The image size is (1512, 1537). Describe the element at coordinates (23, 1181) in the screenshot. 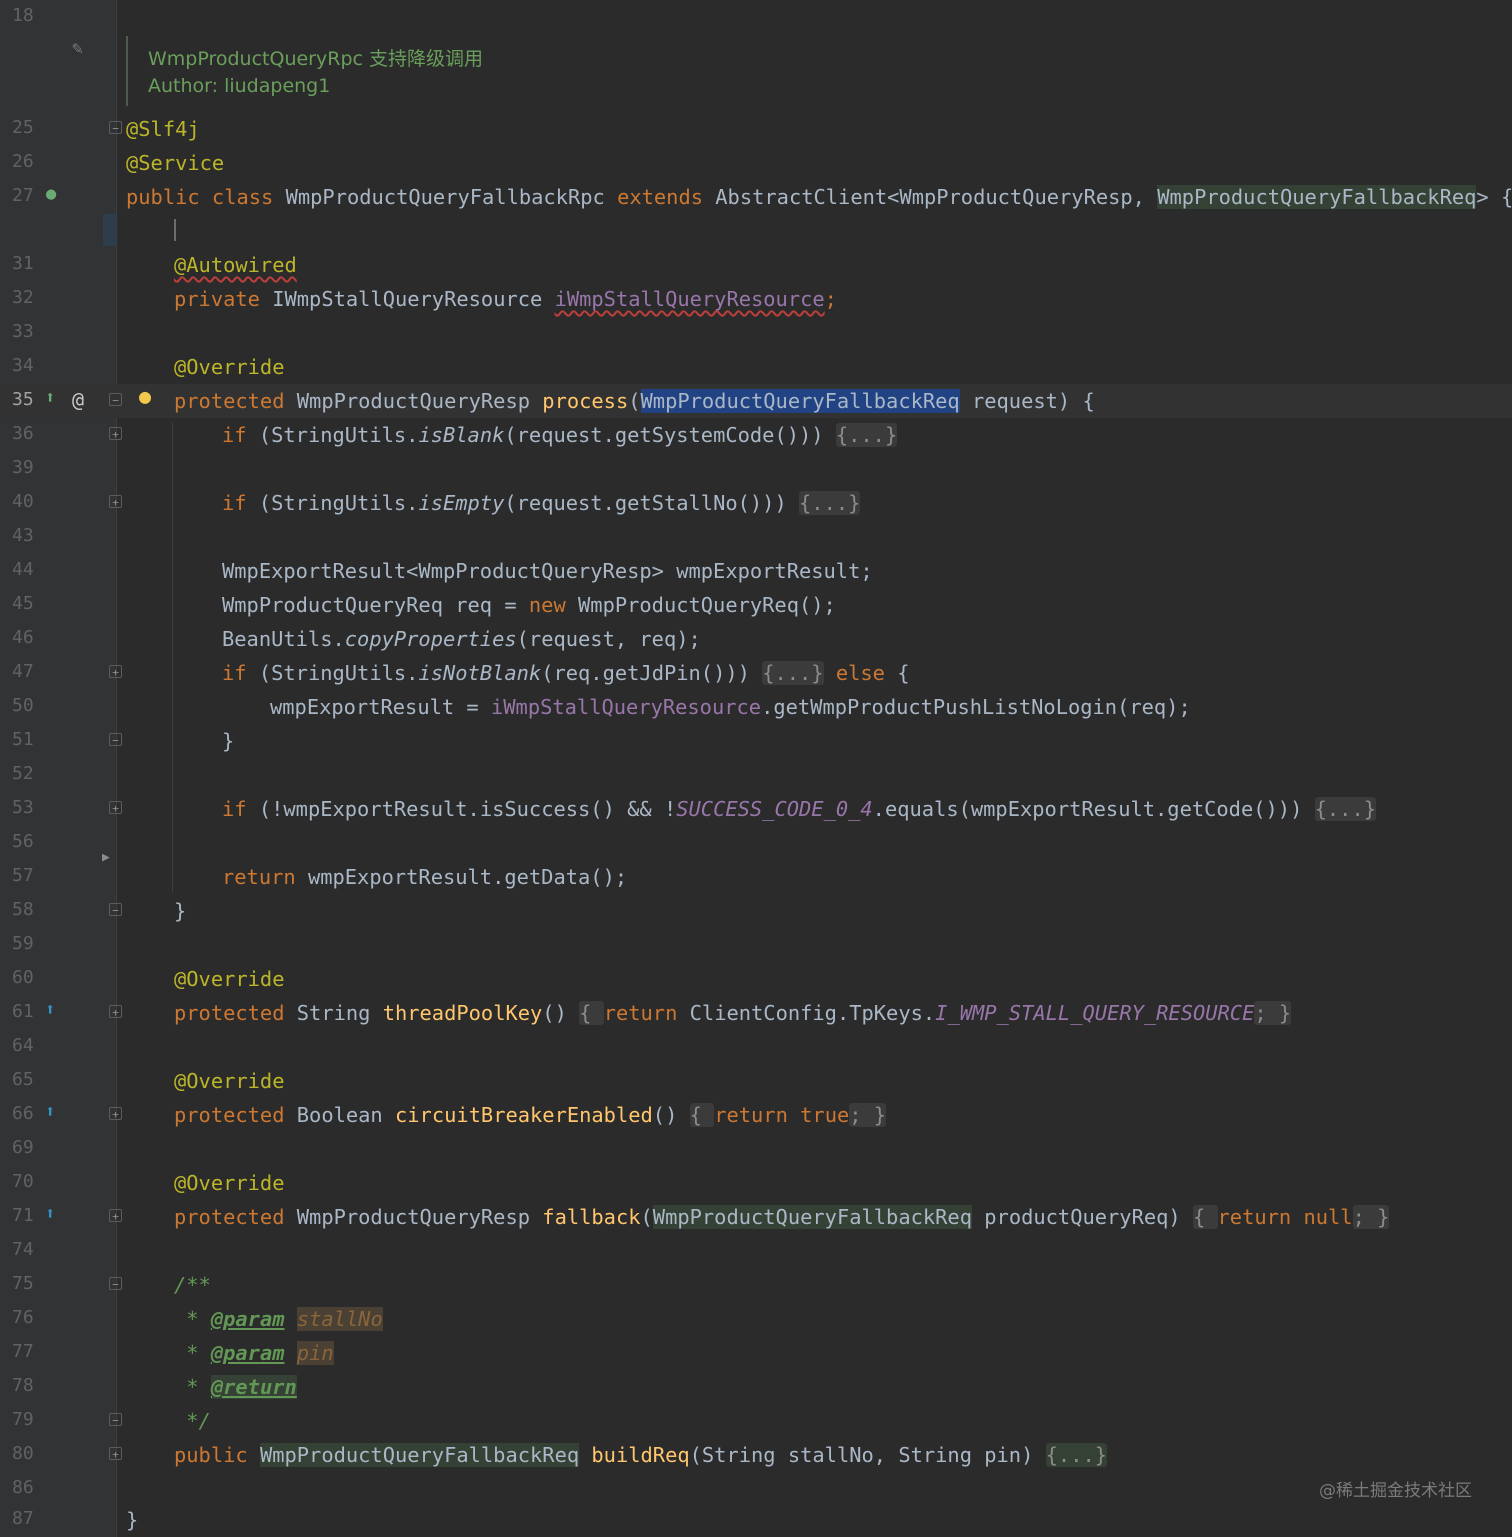

I see `line-number: 70` at that location.